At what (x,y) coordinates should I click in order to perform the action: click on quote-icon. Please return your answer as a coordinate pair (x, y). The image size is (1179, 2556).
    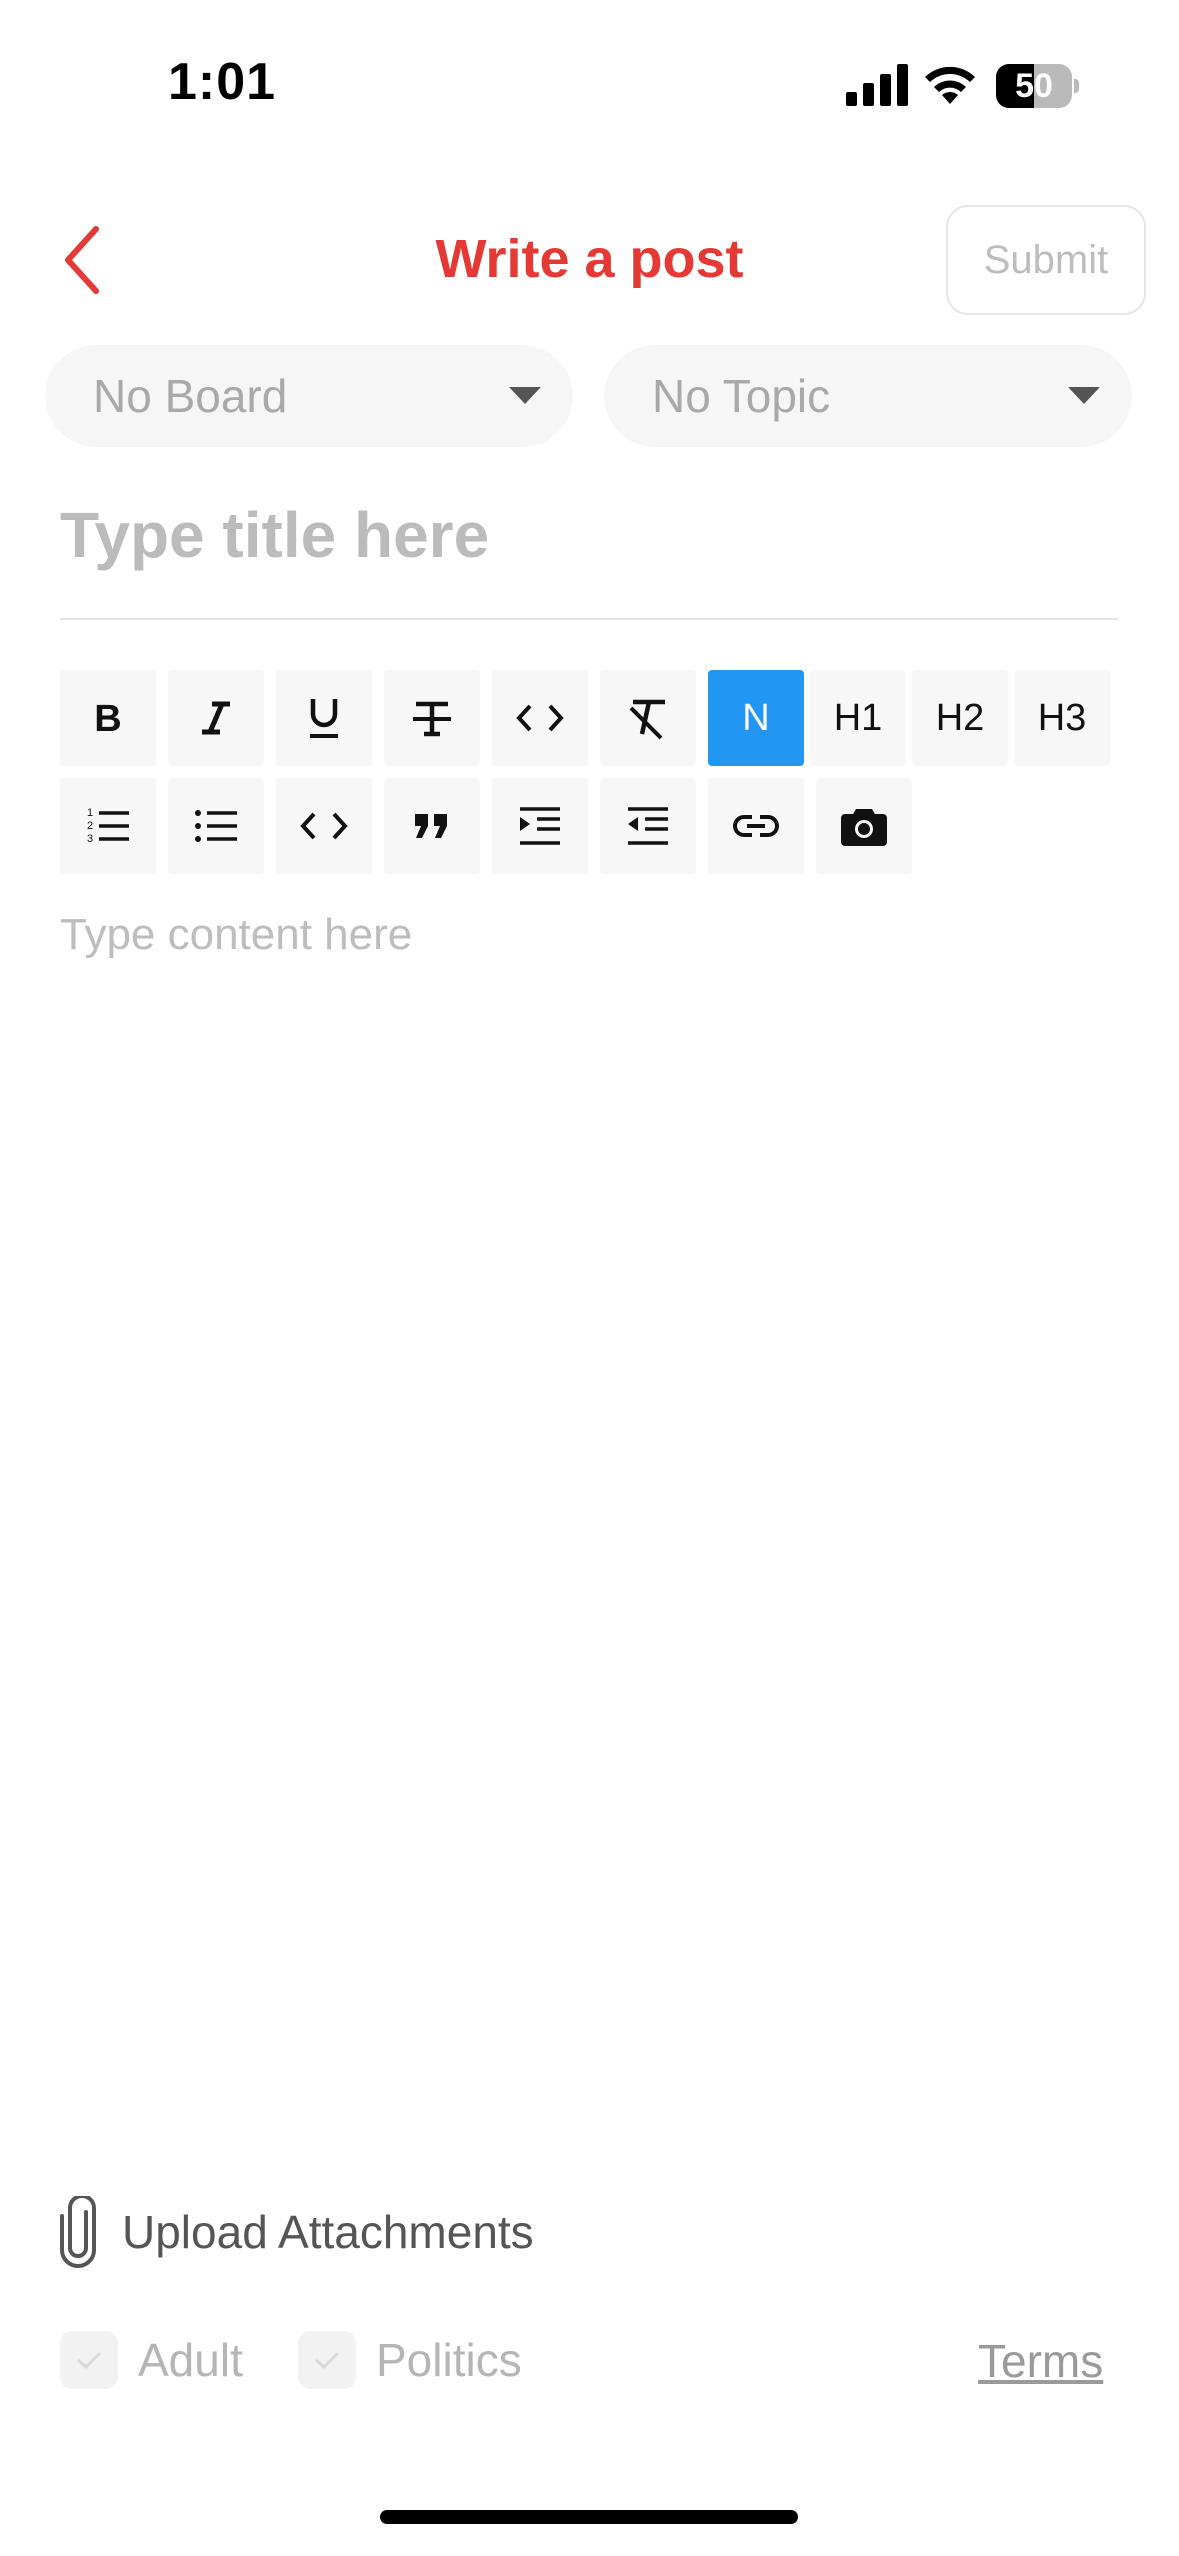
    Looking at the image, I should click on (431, 826).